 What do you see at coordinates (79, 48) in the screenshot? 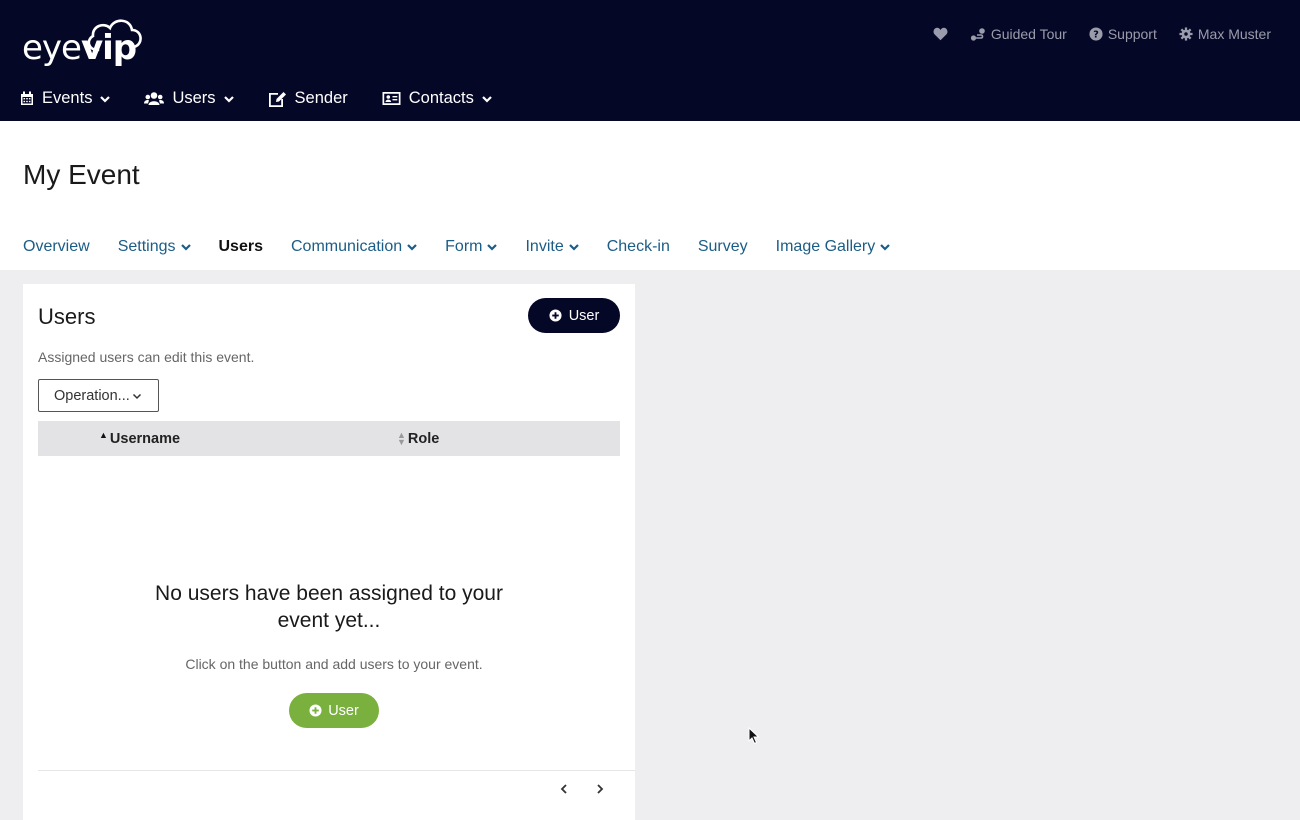
I see `logo-wordmark: eyevip` at bounding box center [79, 48].